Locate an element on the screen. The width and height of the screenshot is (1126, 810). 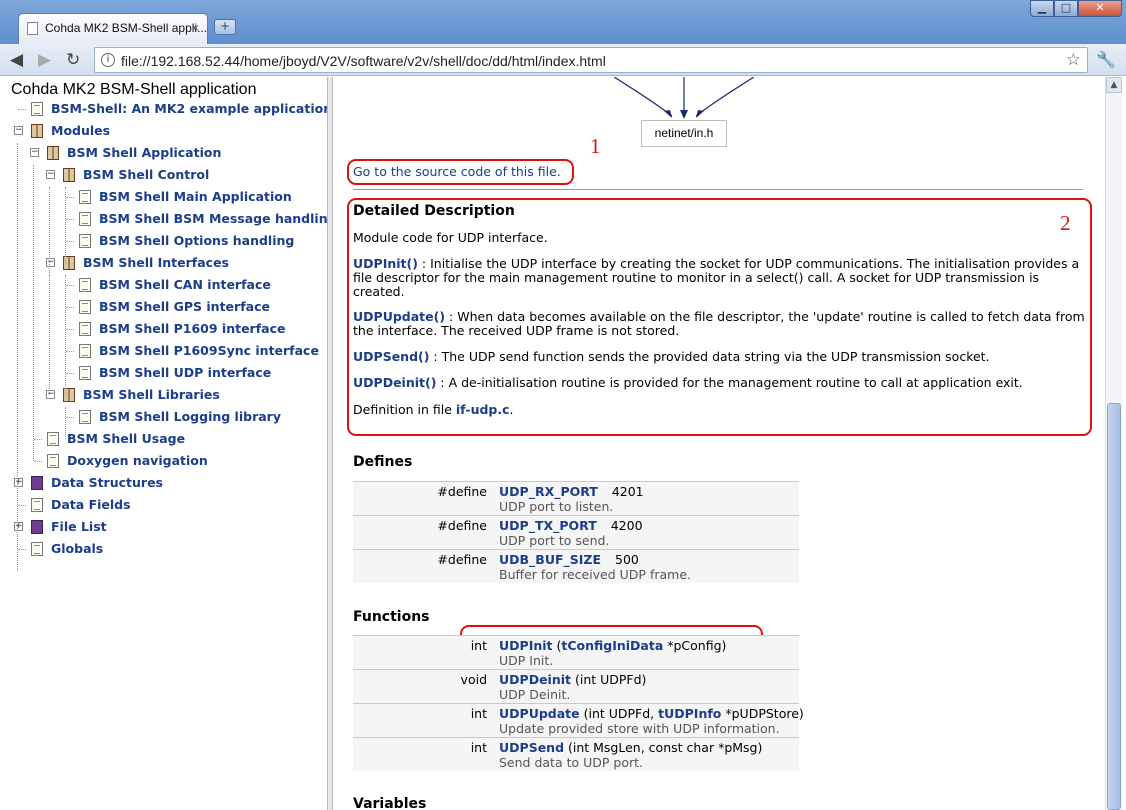
nav-item: BSM-Shell: An MK2 example application is located at coordinates (163, 109).